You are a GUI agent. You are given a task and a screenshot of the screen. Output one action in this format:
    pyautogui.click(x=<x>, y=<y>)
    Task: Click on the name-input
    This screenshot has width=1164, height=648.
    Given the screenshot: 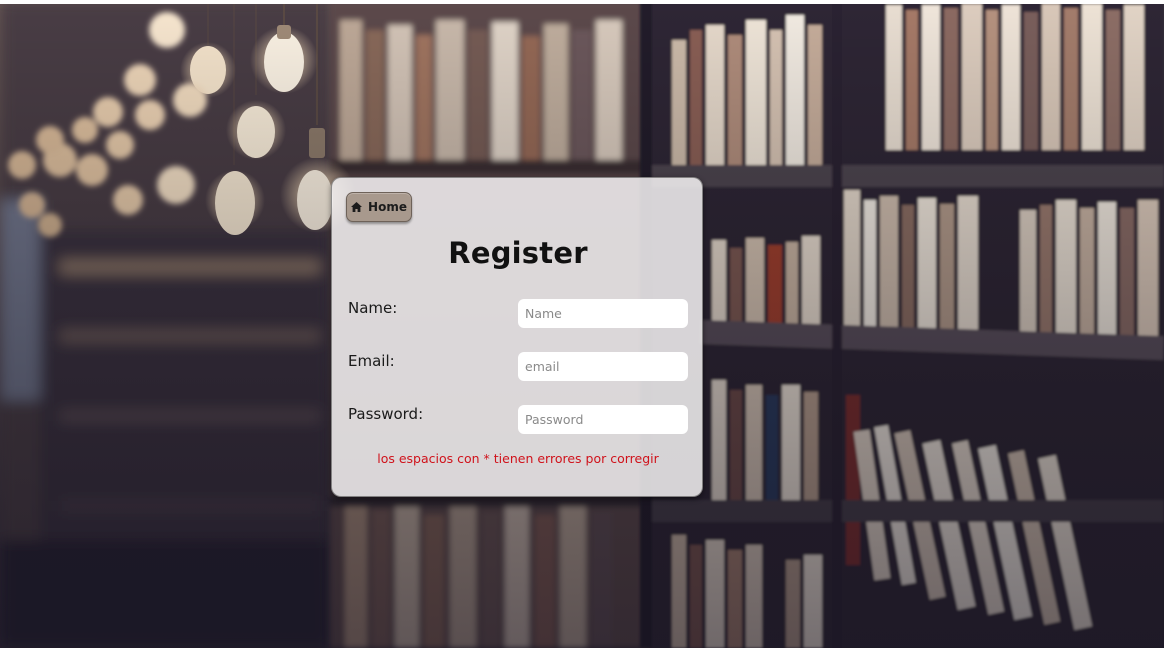 What is the action you would take?
    pyautogui.click(x=603, y=313)
    